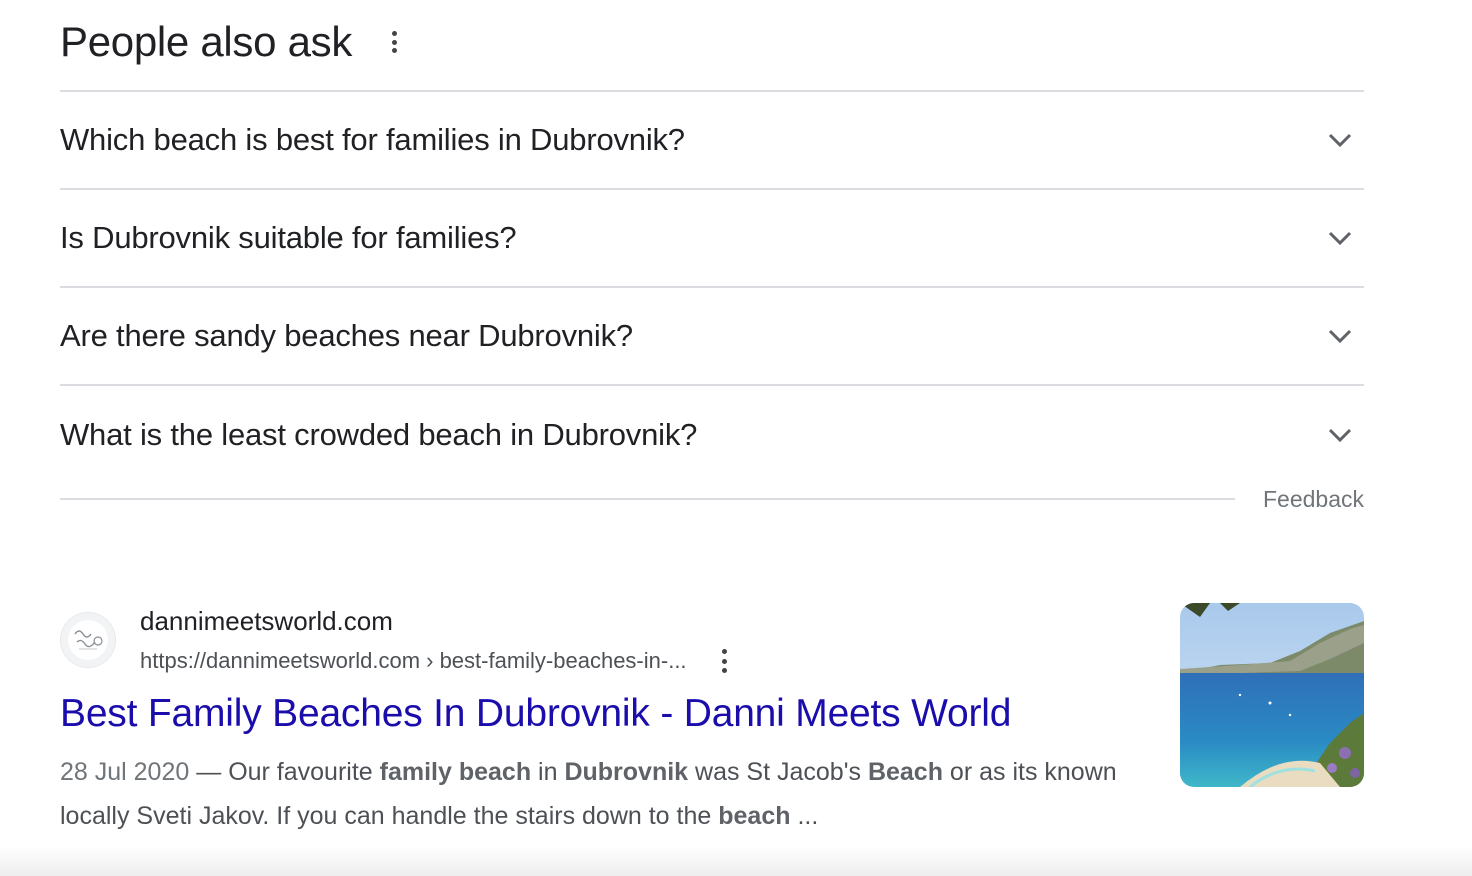 Image resolution: width=1472 pixels, height=876 pixels. What do you see at coordinates (736, 861) in the screenshot?
I see `bottom-fade` at bounding box center [736, 861].